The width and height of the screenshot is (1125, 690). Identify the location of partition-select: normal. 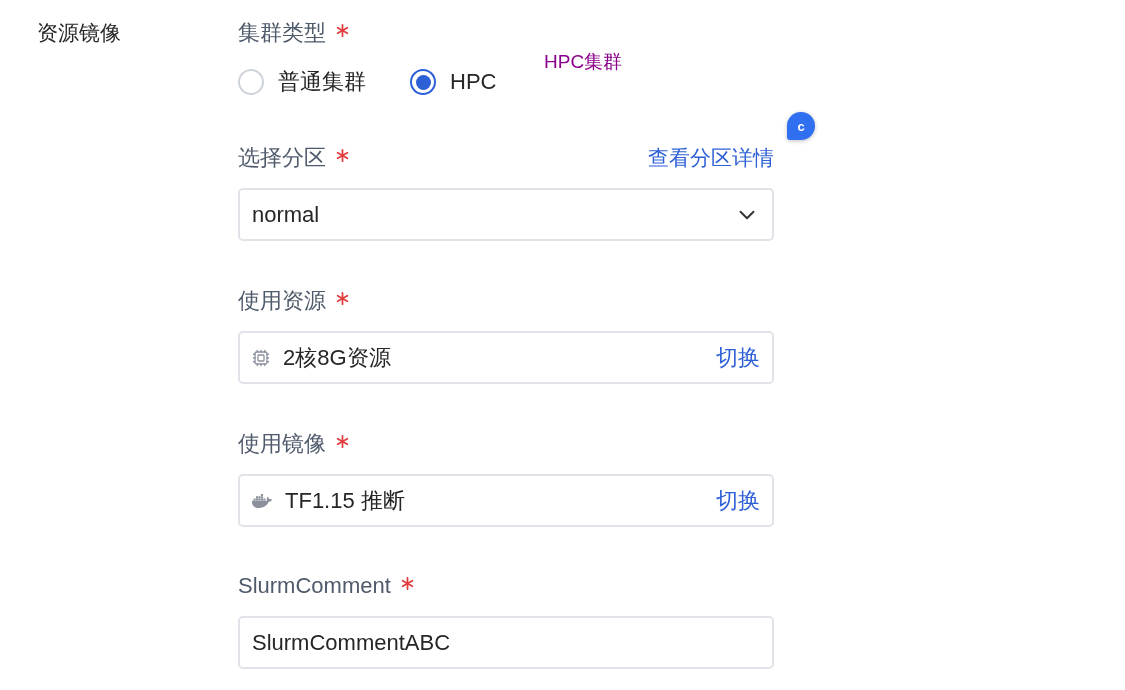
(506, 214).